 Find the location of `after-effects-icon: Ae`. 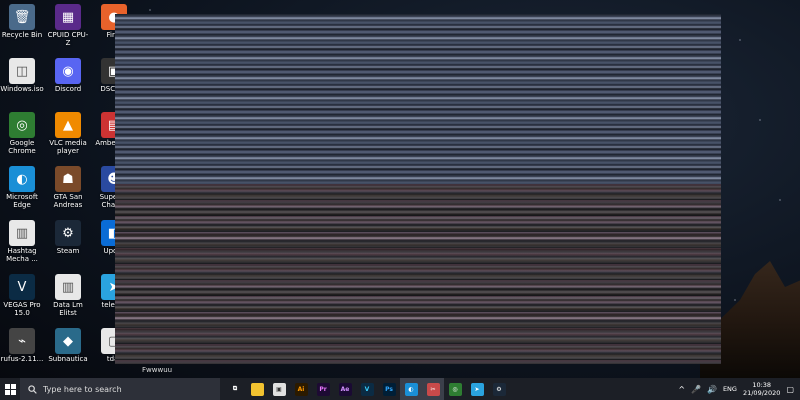

after-effects-icon: Ae is located at coordinates (345, 389).